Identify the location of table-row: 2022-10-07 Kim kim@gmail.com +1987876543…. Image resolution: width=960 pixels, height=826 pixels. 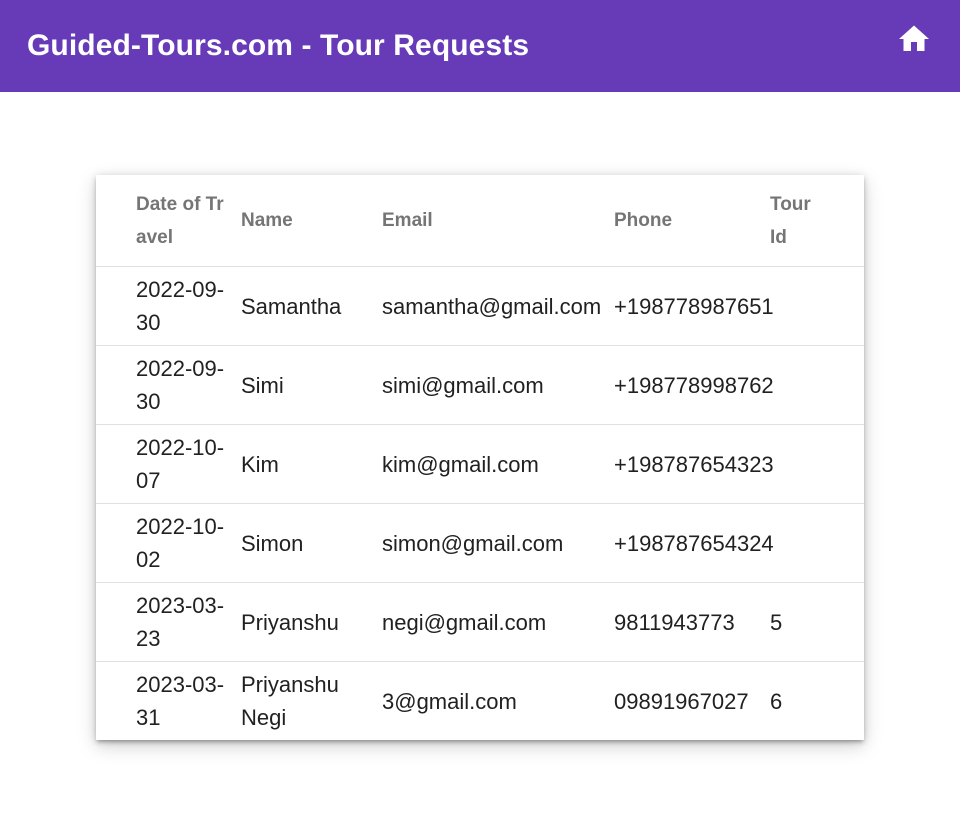
(480, 464).